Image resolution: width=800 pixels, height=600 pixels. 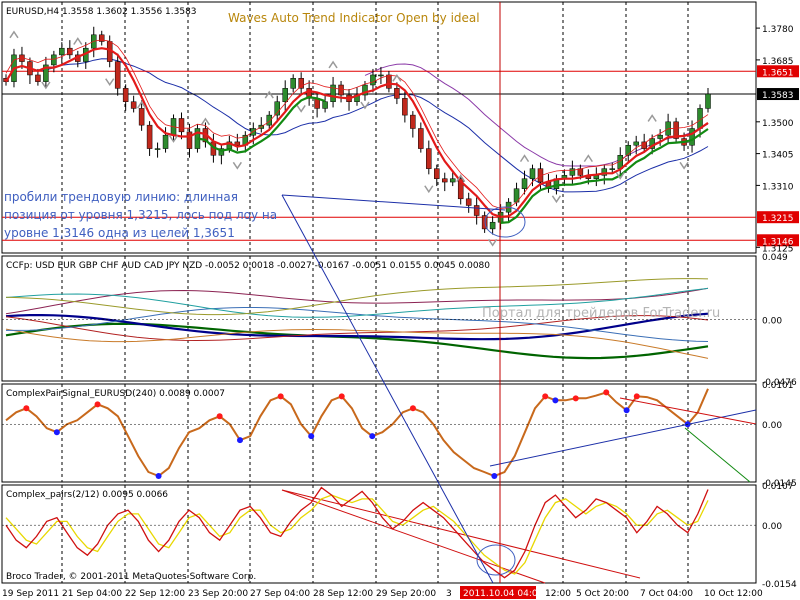 I want to click on x-tick-label: 22 Sep 12:00, so click(x=155, y=594).